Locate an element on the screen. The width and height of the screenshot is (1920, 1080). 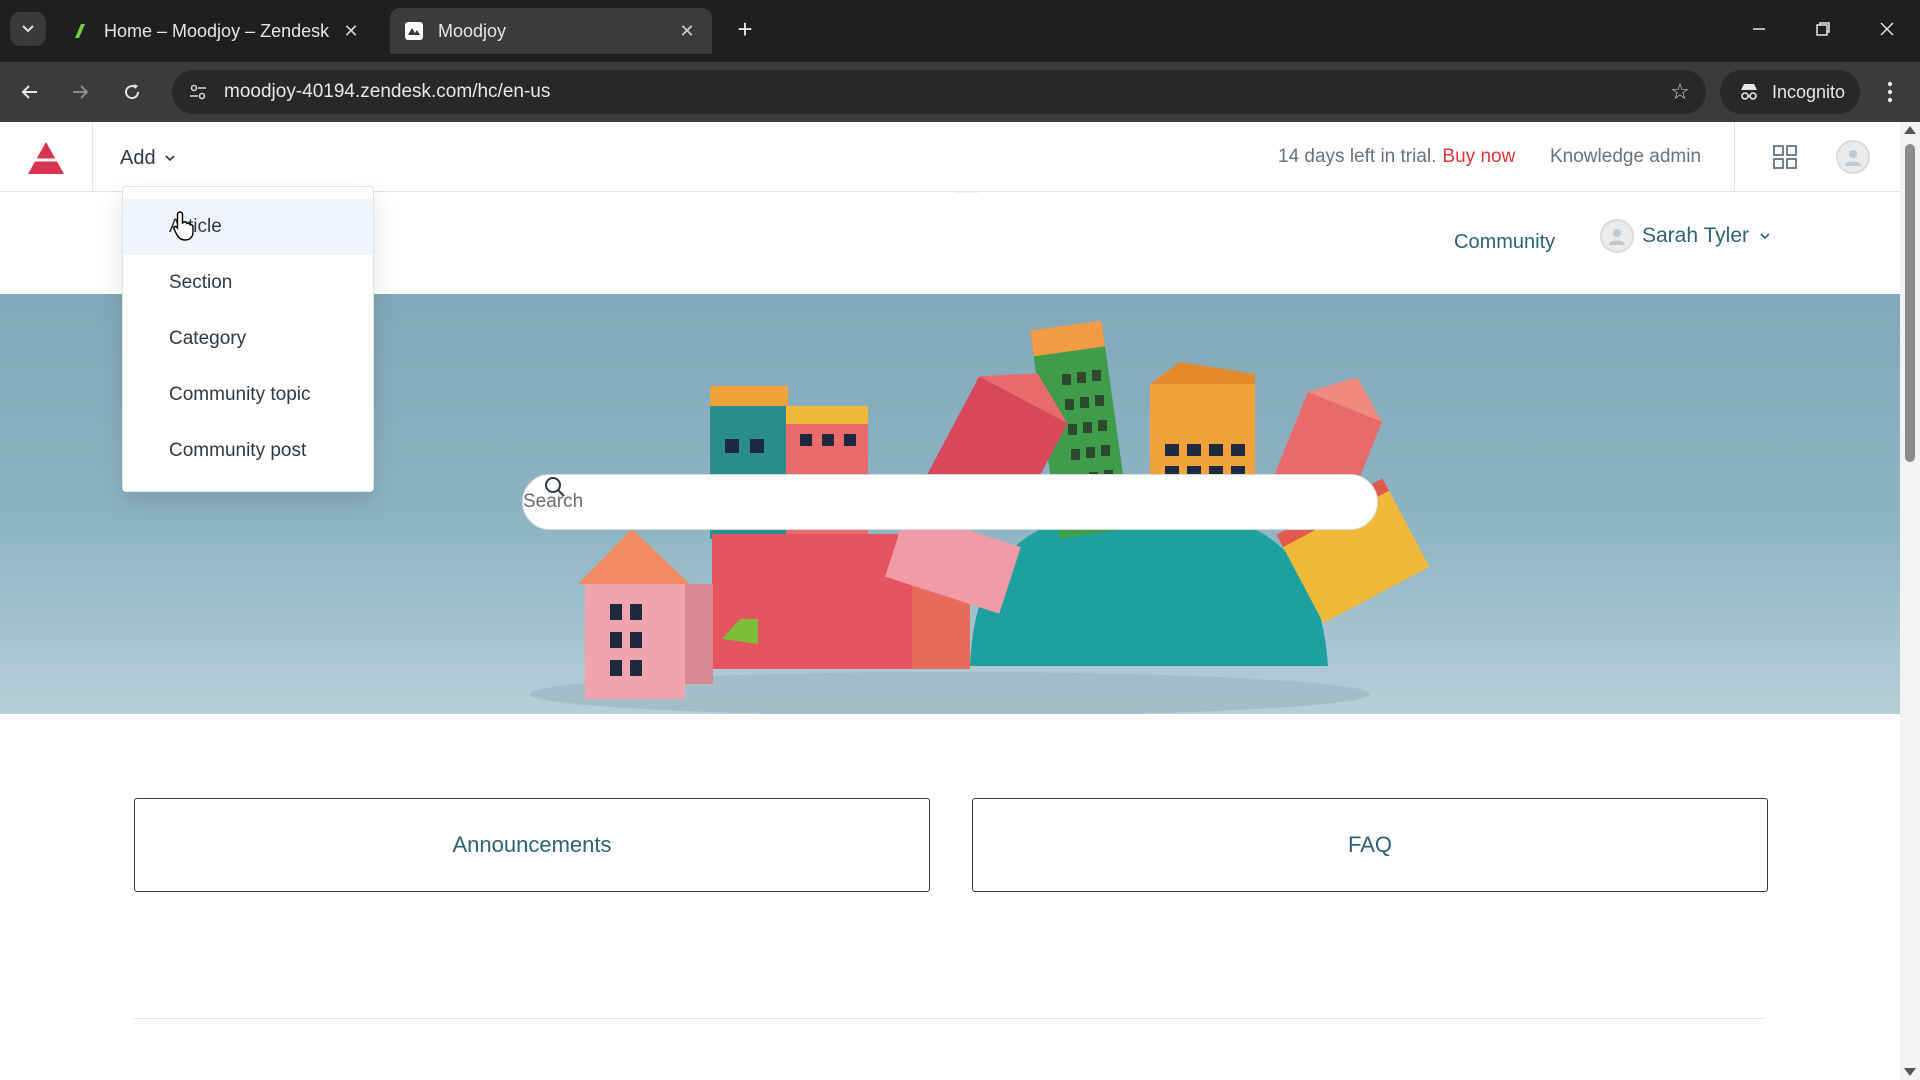
moodjoy-favicon-icon is located at coordinates (414, 31).